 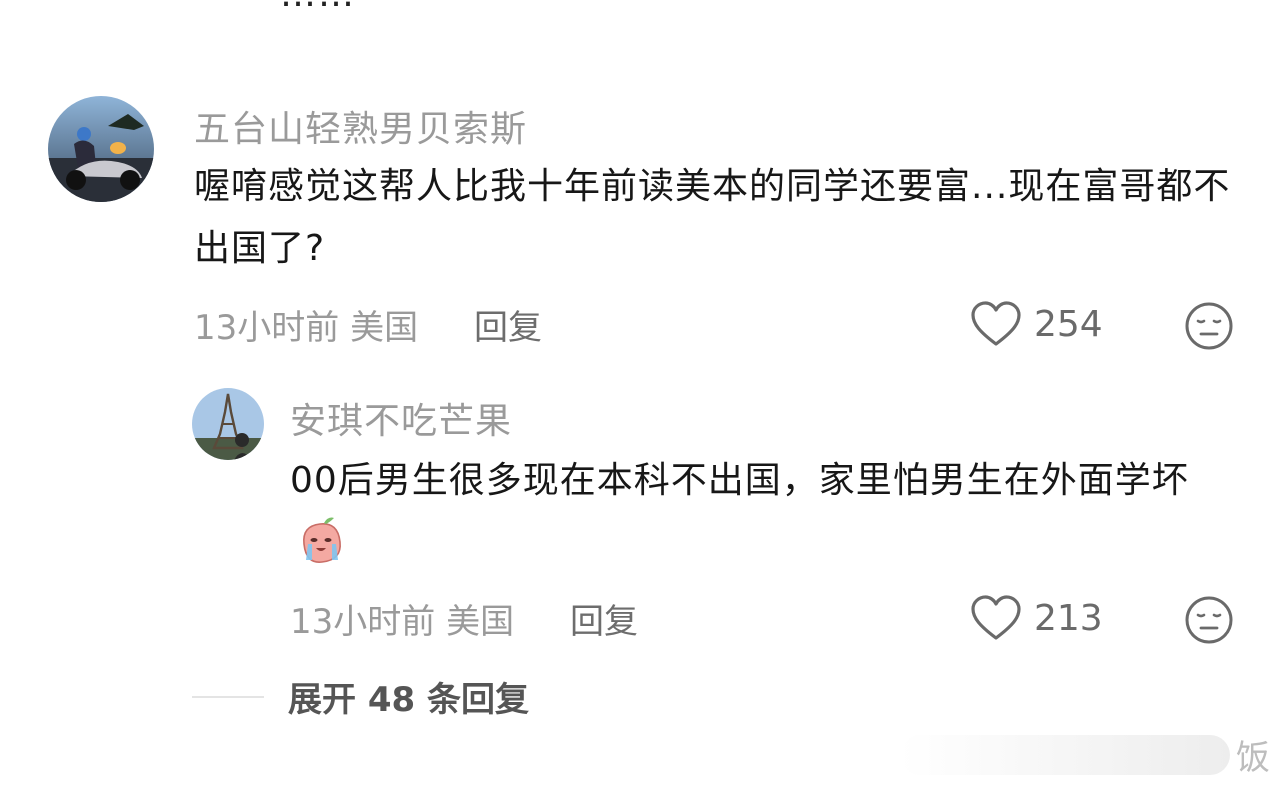 I want to click on like-button: 254, so click(x=1036, y=324).